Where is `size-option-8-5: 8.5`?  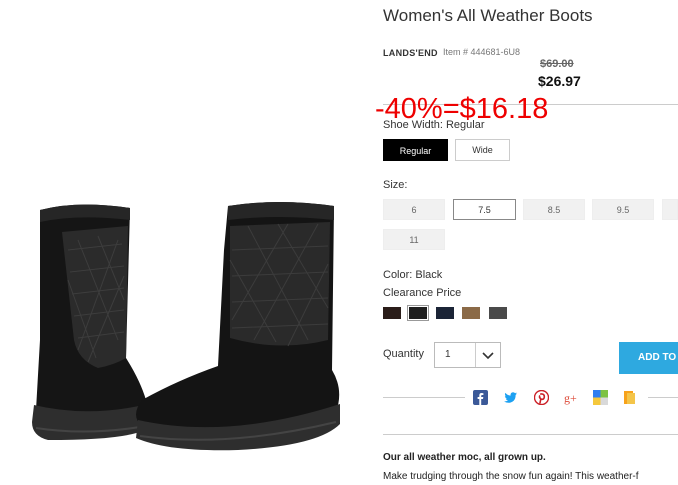 size-option-8-5: 8.5 is located at coordinates (554, 209).